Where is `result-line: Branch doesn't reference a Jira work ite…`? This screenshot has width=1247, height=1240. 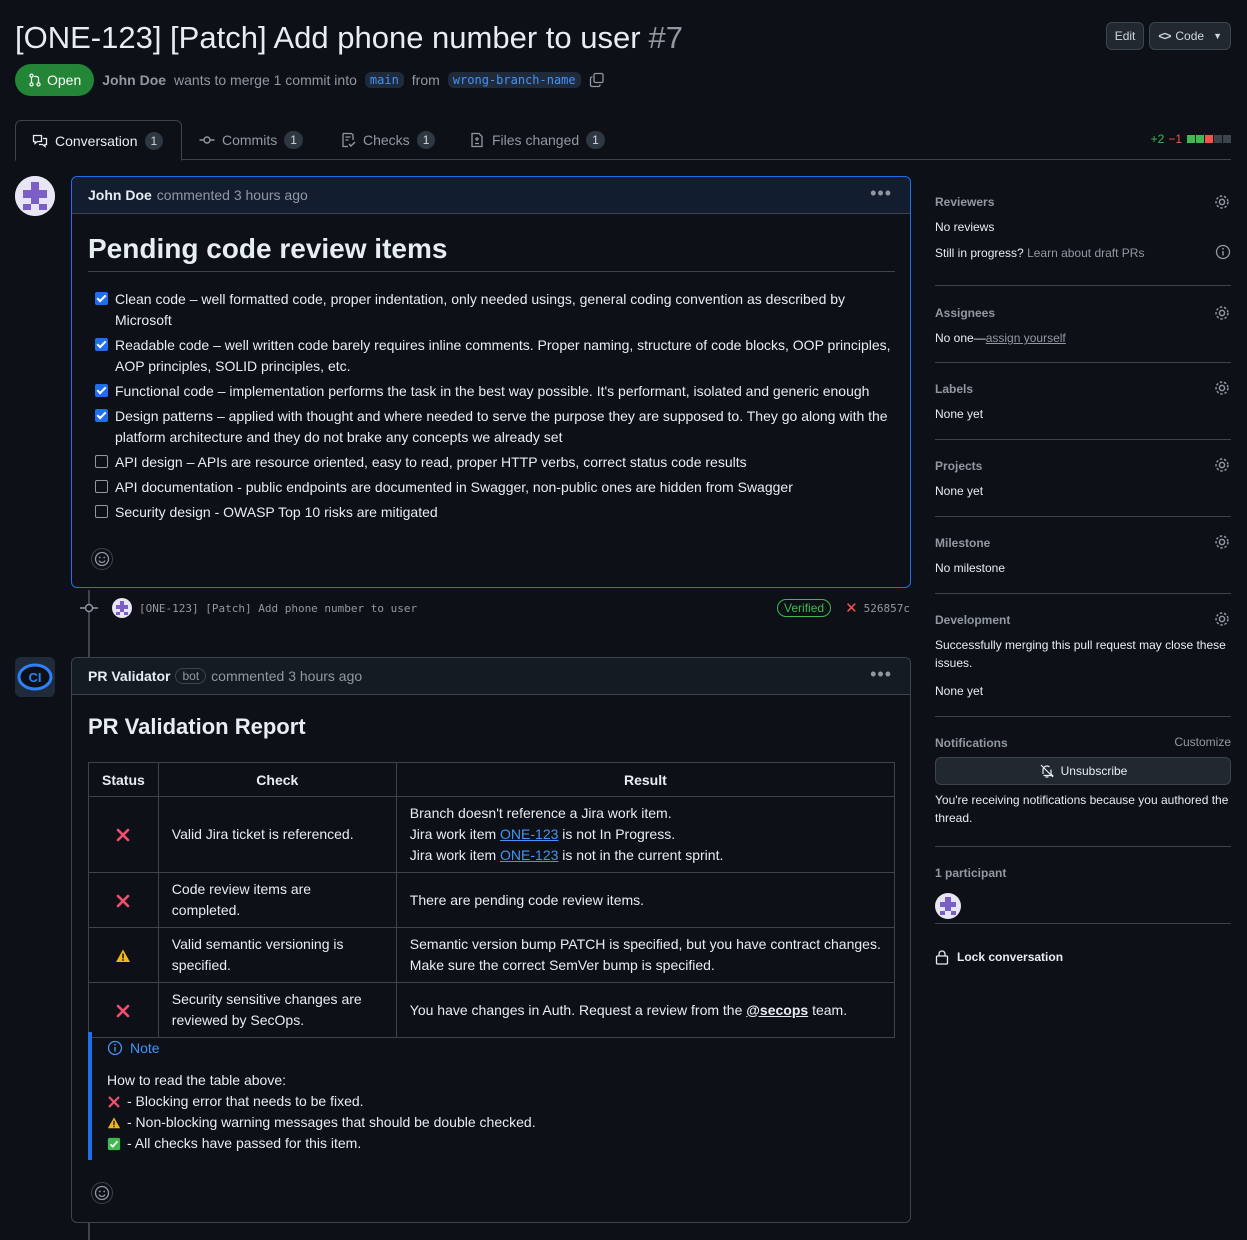 result-line: Branch doesn't reference a Jira work ite… is located at coordinates (645, 813).